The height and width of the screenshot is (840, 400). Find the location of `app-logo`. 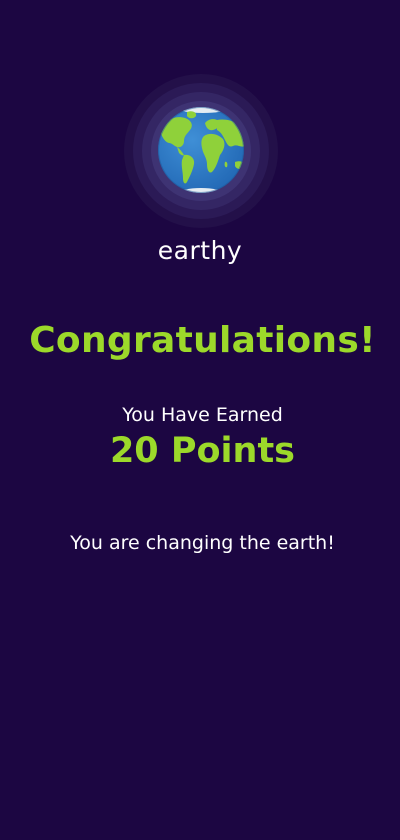

app-logo is located at coordinates (201, 151).